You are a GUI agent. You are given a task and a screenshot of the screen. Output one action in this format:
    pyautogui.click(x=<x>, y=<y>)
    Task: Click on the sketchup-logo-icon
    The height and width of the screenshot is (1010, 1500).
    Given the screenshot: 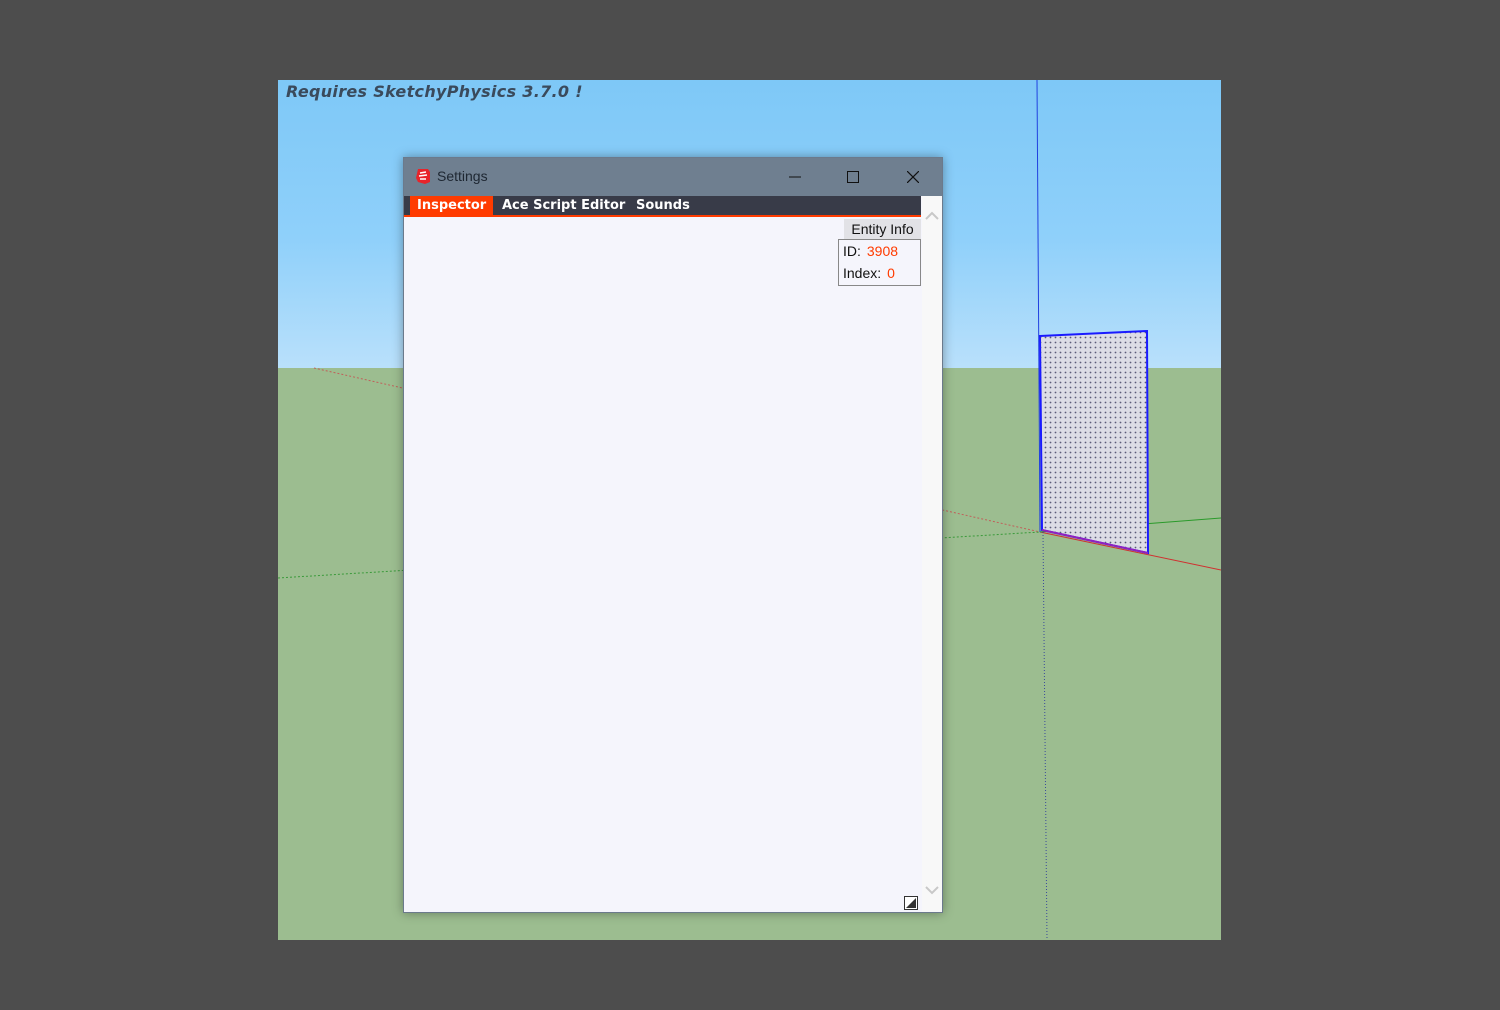 What is the action you would take?
    pyautogui.click(x=423, y=176)
    